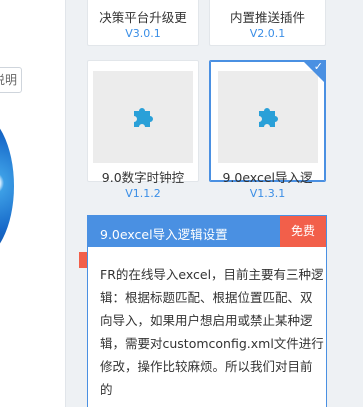  I want to click on popup-title: 9.0excel导入逻辑设置, so click(164, 234).